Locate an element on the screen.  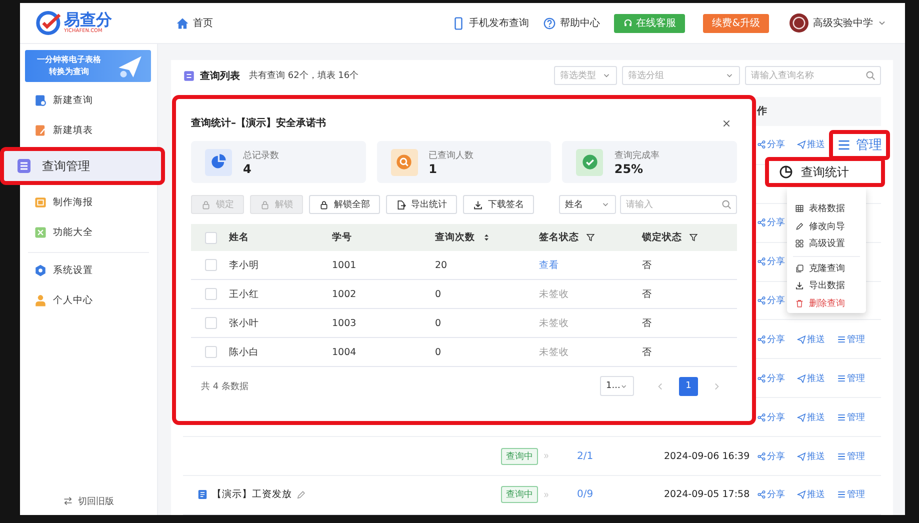
home-link: 首页 is located at coordinates (194, 23).